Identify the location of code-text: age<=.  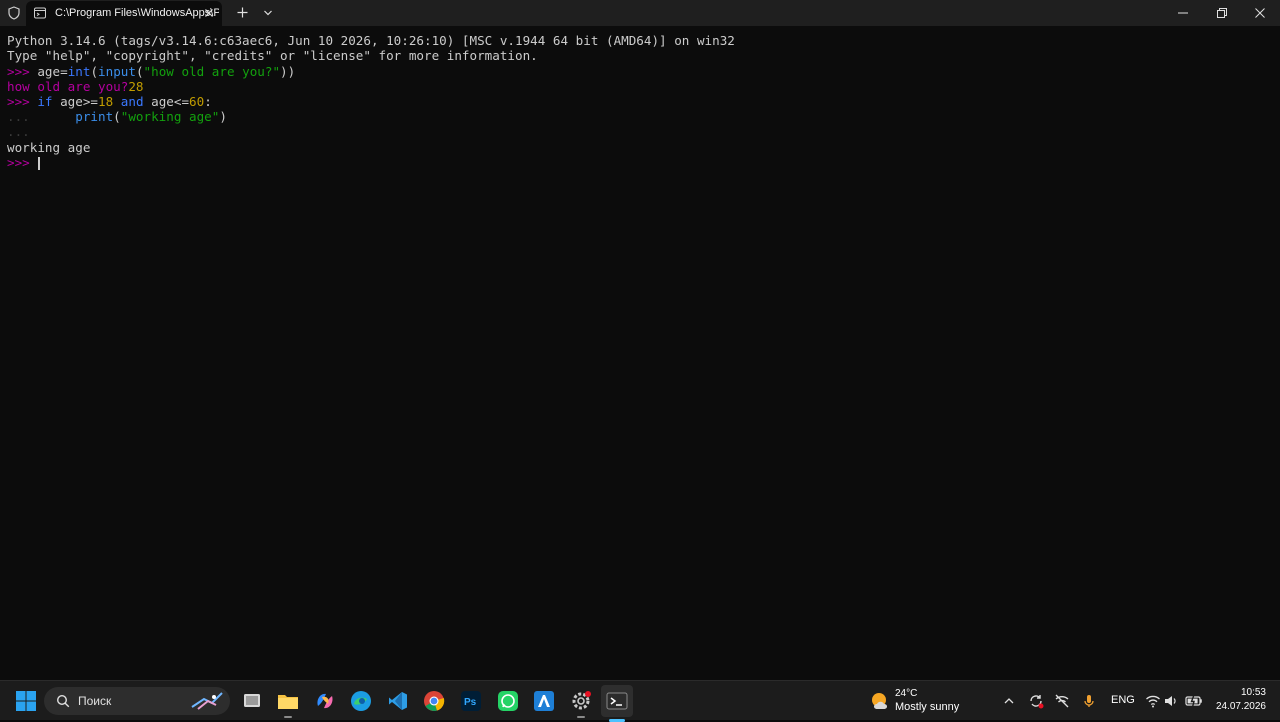
(166, 101).